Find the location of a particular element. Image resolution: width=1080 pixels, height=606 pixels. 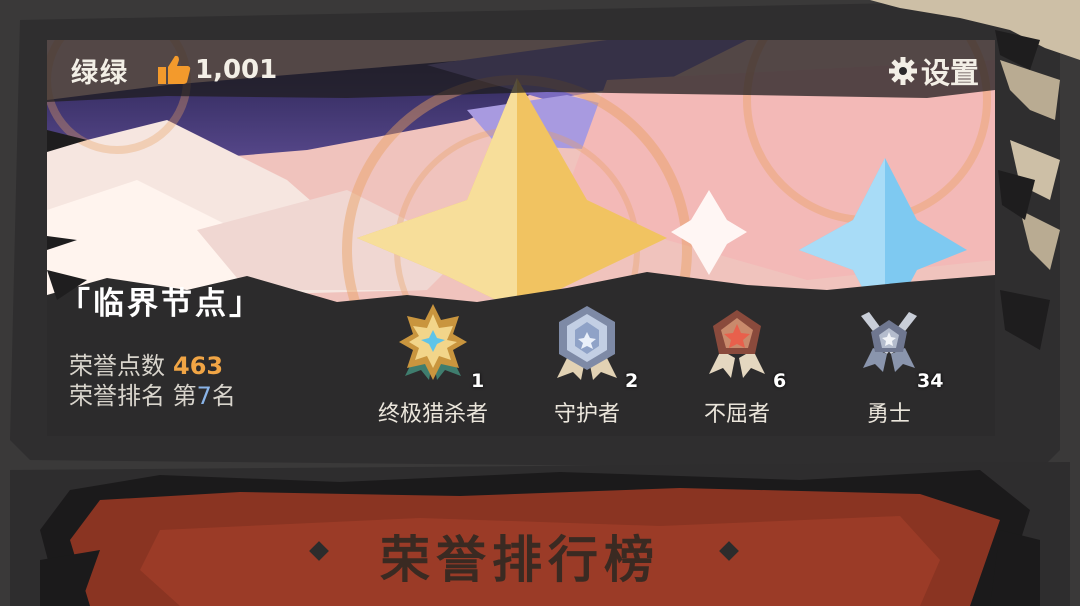

player-name: 绿绿 is located at coordinates (100, 73).